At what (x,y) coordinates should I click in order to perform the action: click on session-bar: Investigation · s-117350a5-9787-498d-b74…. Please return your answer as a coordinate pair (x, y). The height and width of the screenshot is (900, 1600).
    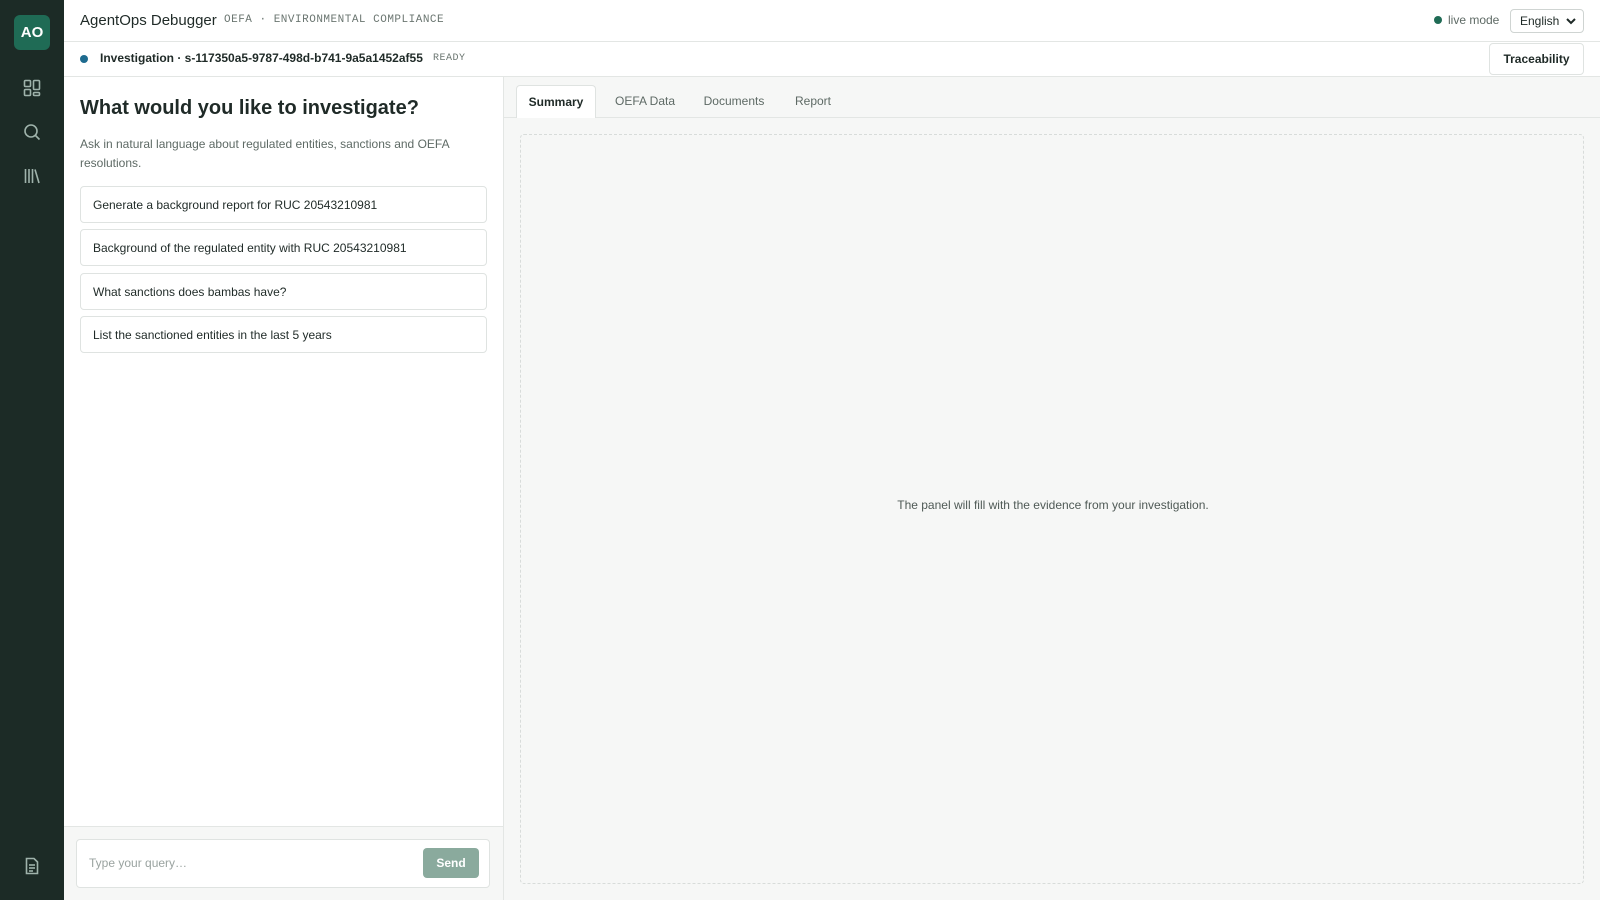
    Looking at the image, I should click on (832, 59).